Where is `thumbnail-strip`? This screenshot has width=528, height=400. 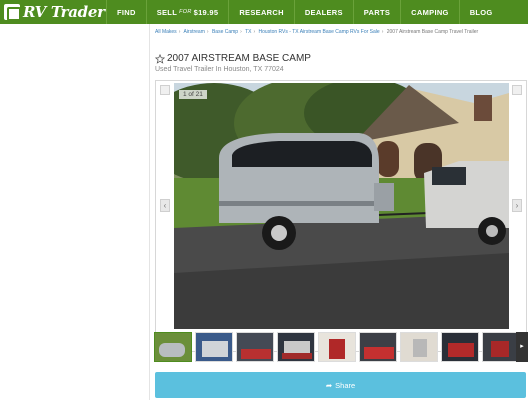 thumbnail-strip is located at coordinates (341, 347).